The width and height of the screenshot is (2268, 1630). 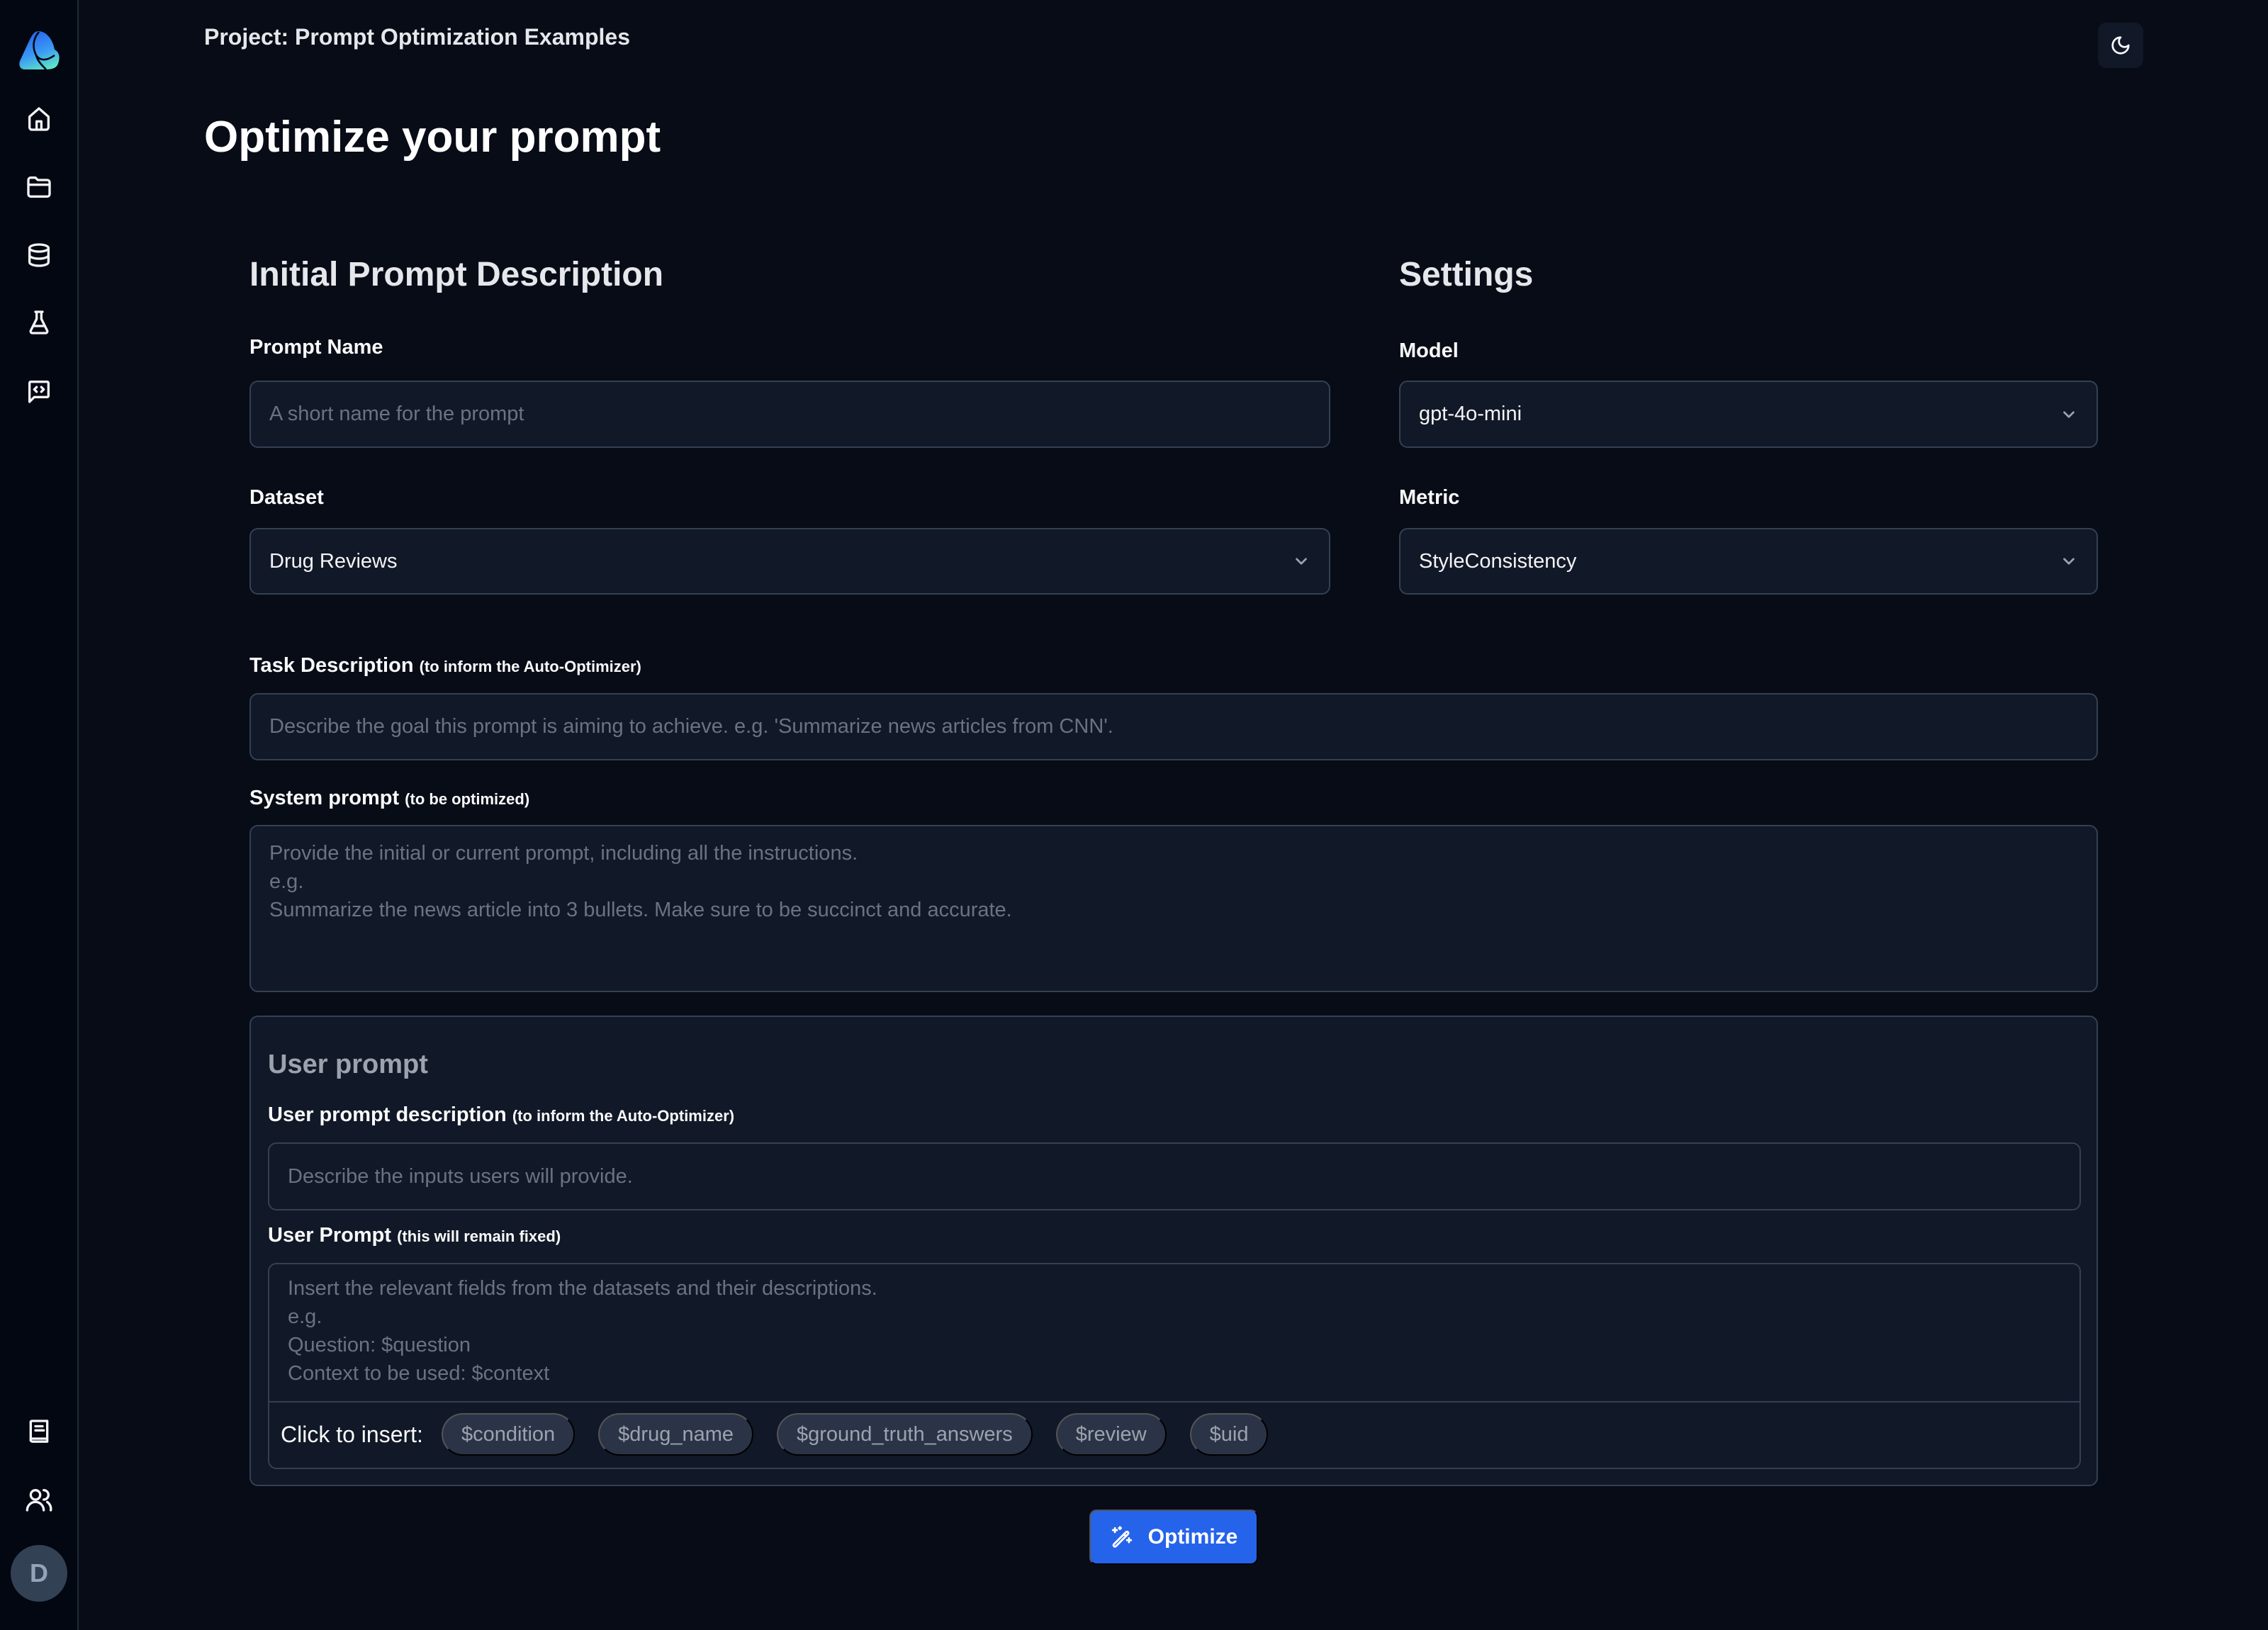 What do you see at coordinates (467, 799) in the screenshot?
I see `system-prompt-hint: (to be optimized)` at bounding box center [467, 799].